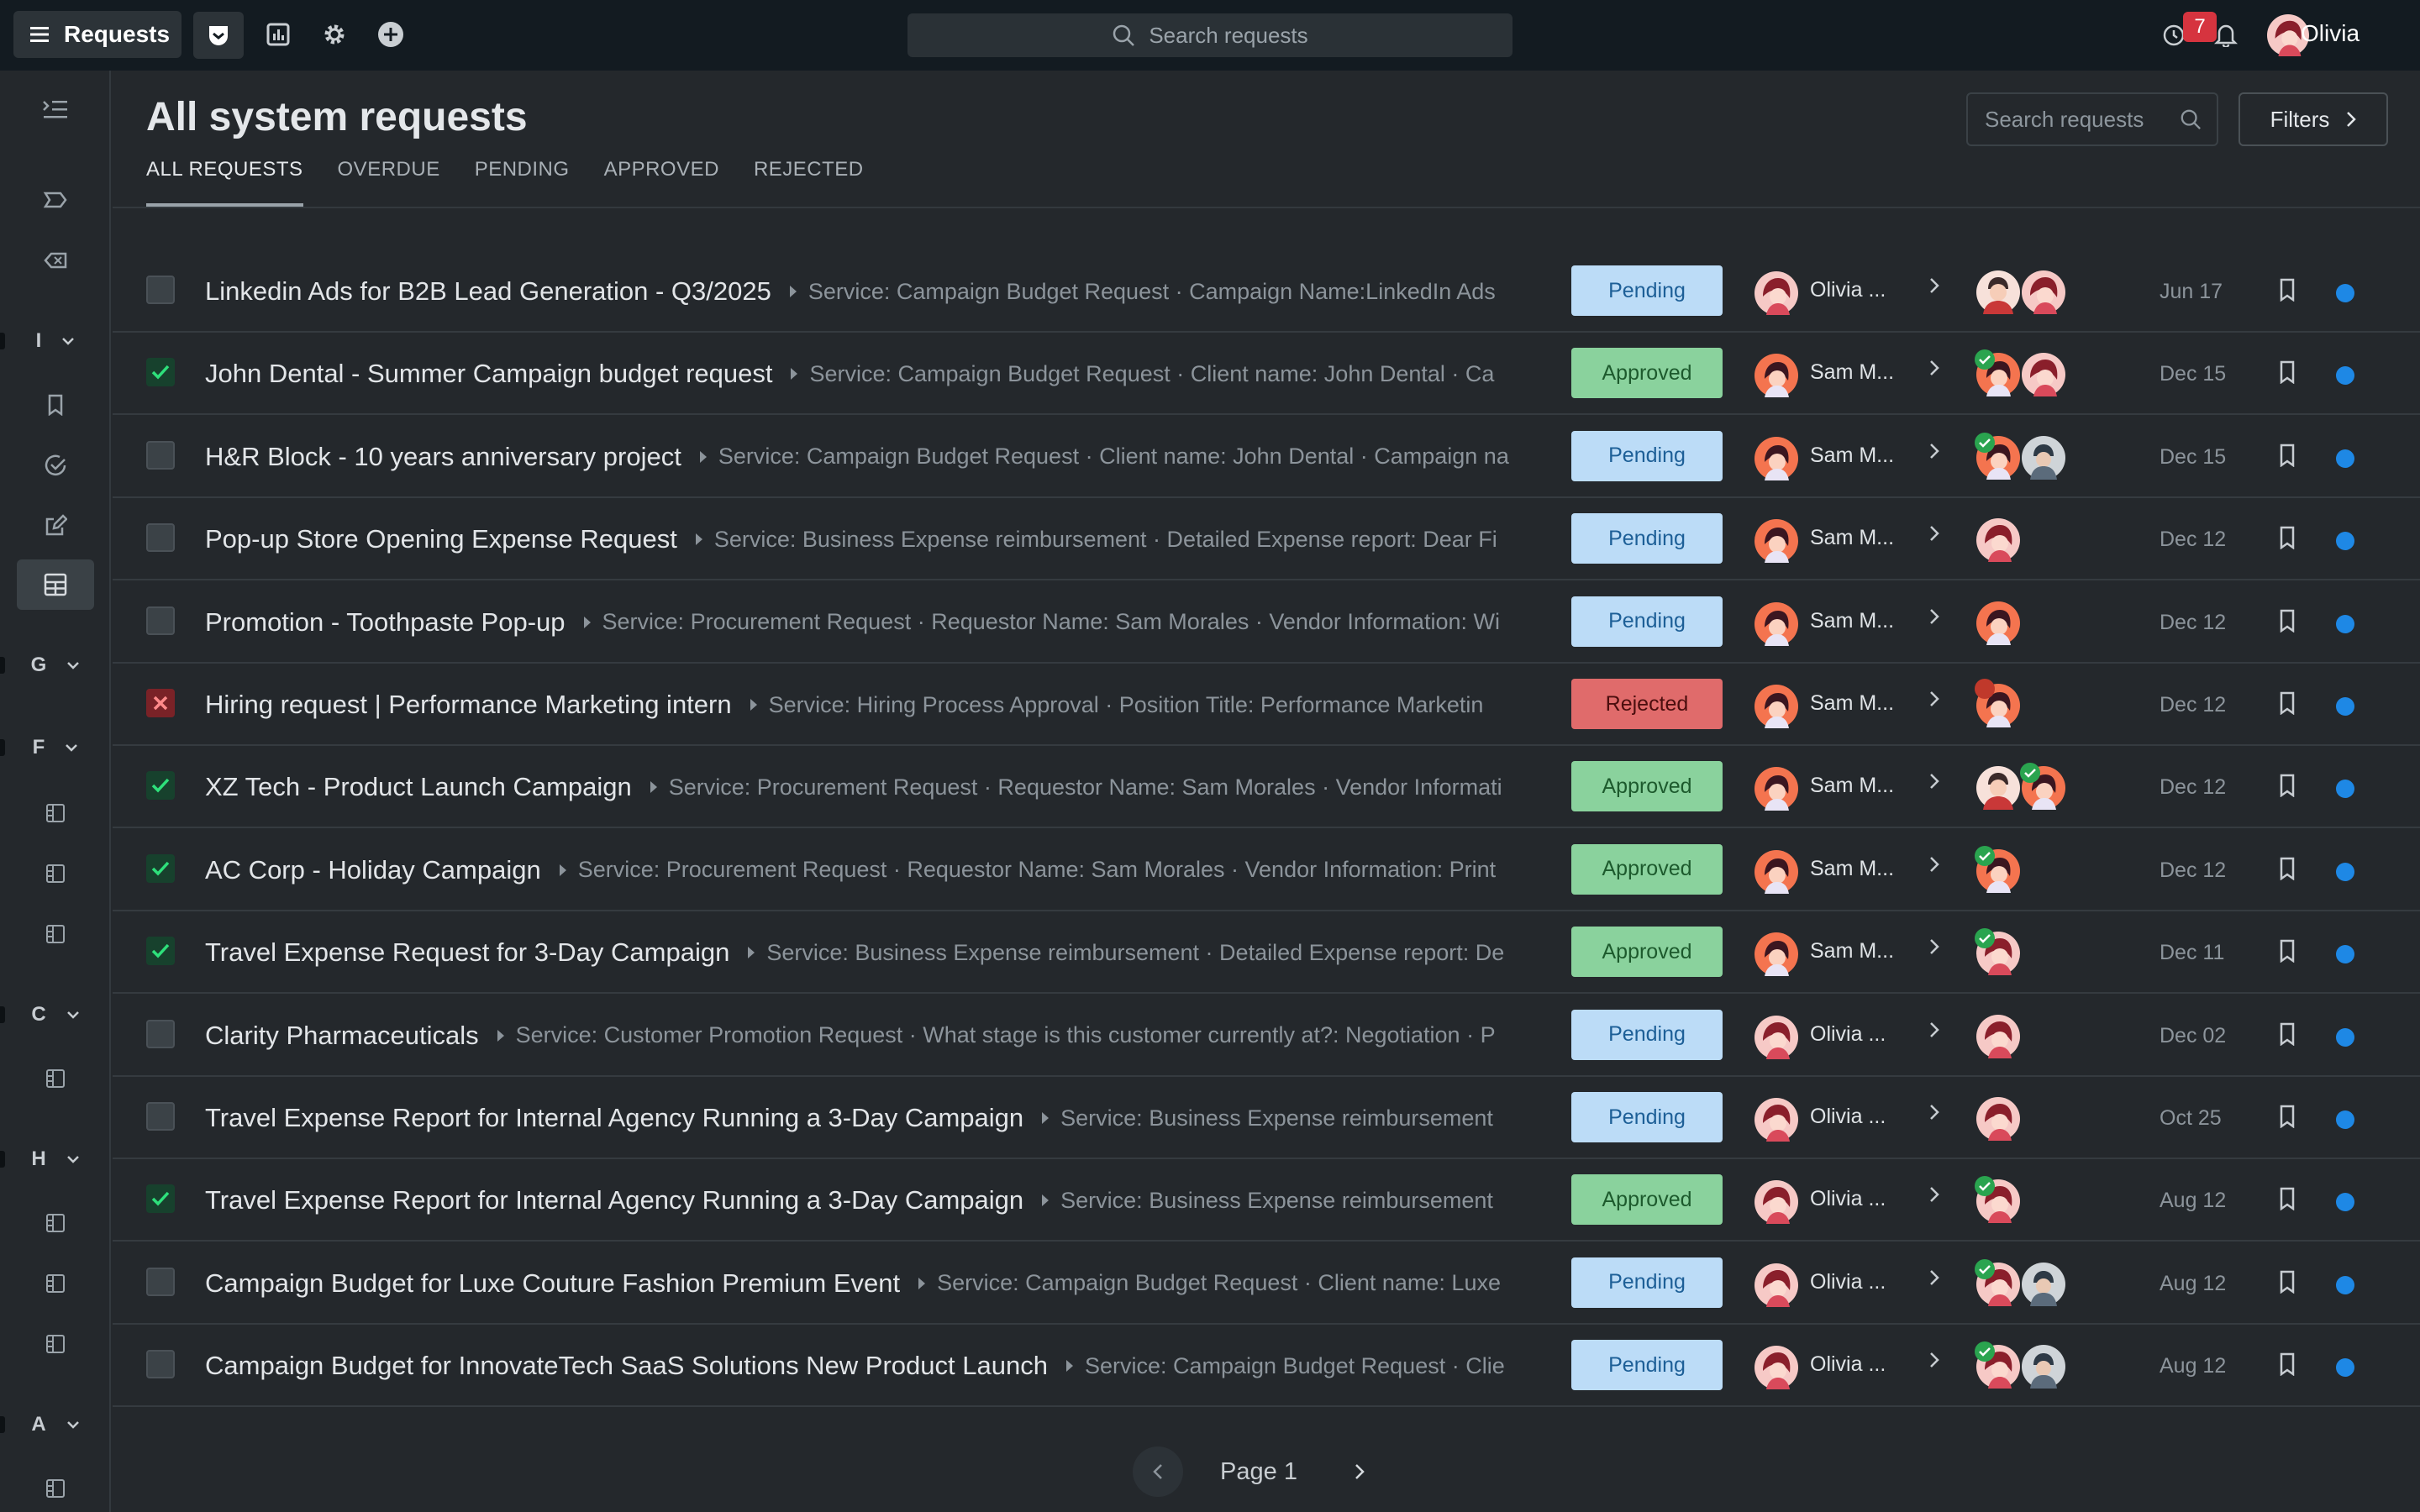 The image size is (2420, 1512). I want to click on sidebar-group-i: I, so click(55, 341).